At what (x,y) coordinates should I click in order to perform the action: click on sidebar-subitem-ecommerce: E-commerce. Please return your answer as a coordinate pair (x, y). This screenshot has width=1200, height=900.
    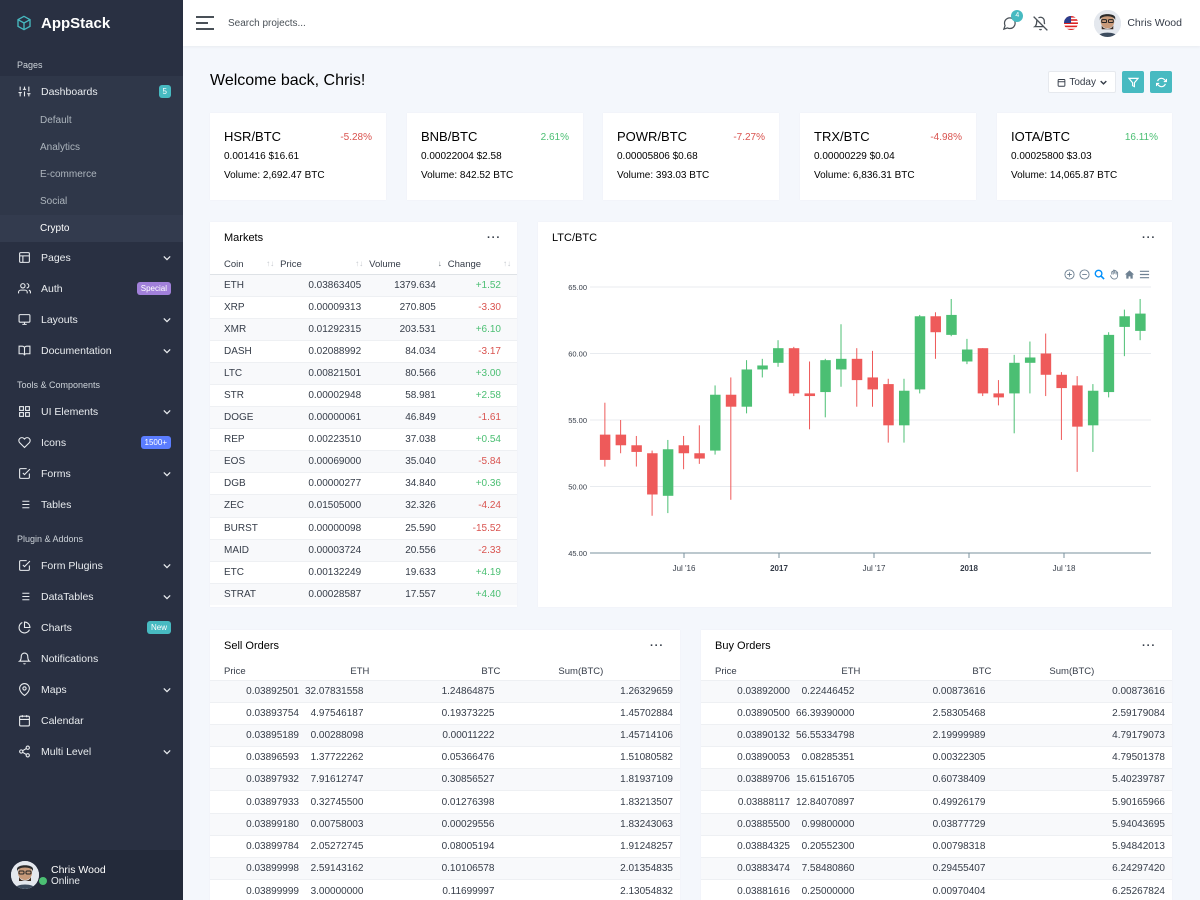
    Looking at the image, I should click on (91, 174).